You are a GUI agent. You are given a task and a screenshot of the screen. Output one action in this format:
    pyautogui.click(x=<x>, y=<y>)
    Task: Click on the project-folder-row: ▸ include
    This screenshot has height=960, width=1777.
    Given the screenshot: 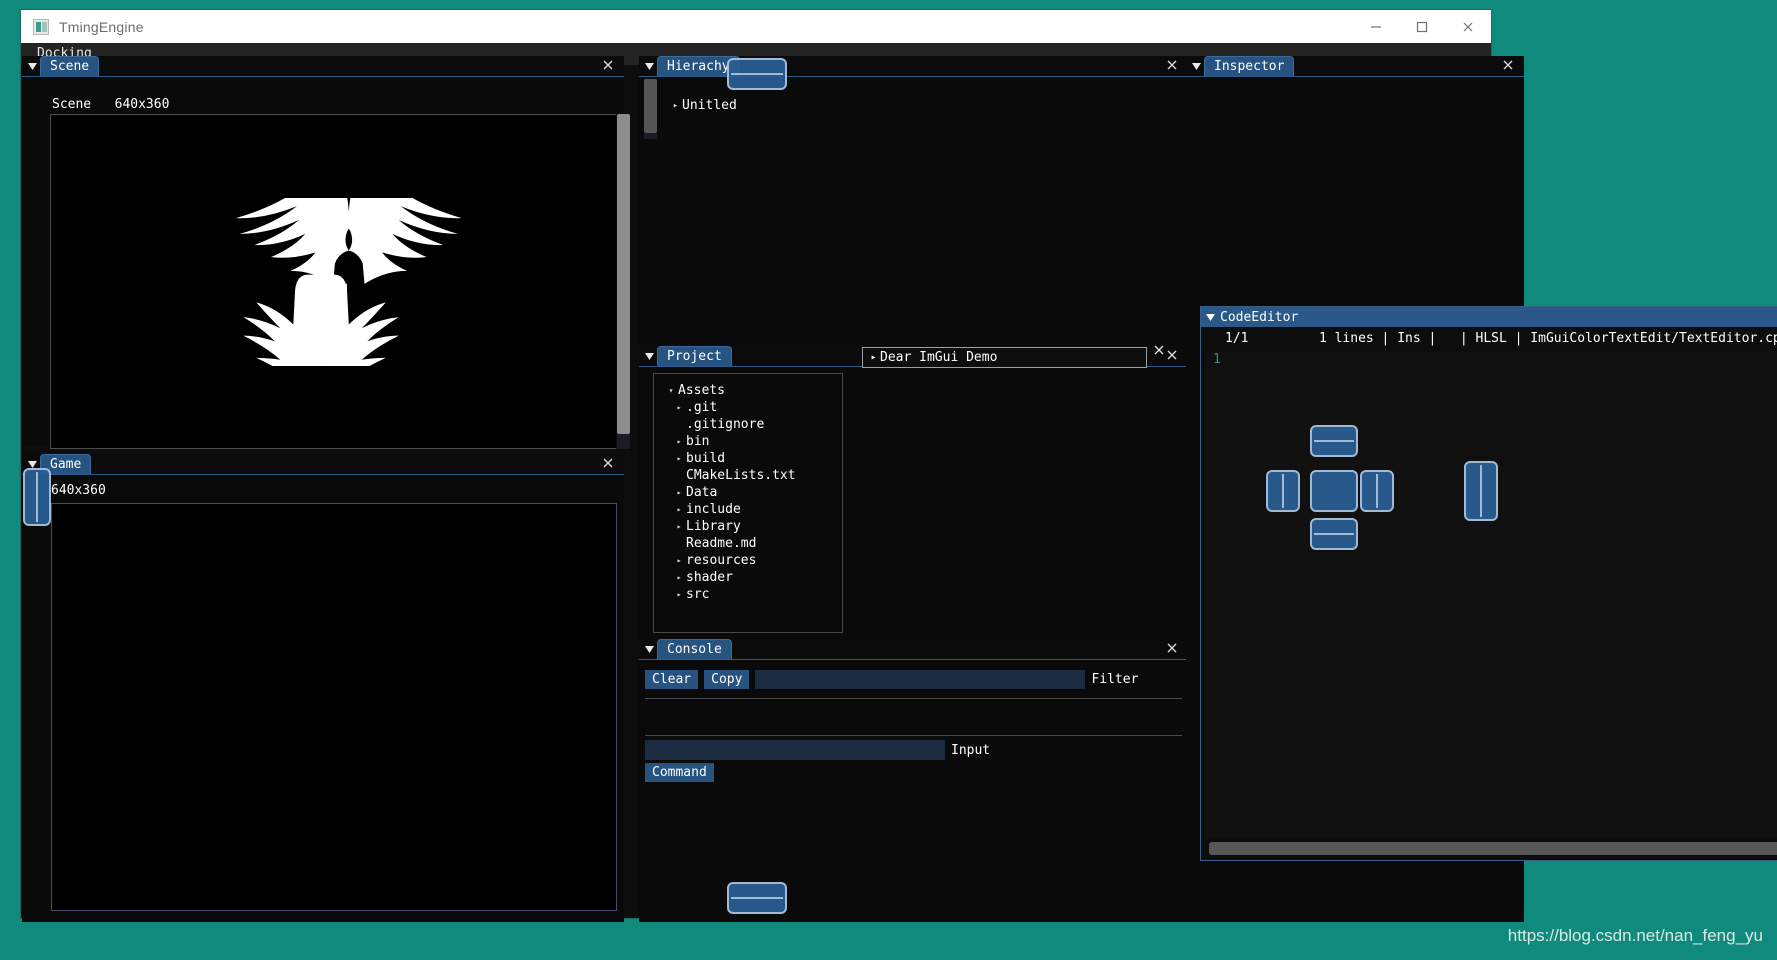 What is the action you would take?
    pyautogui.click(x=753, y=509)
    